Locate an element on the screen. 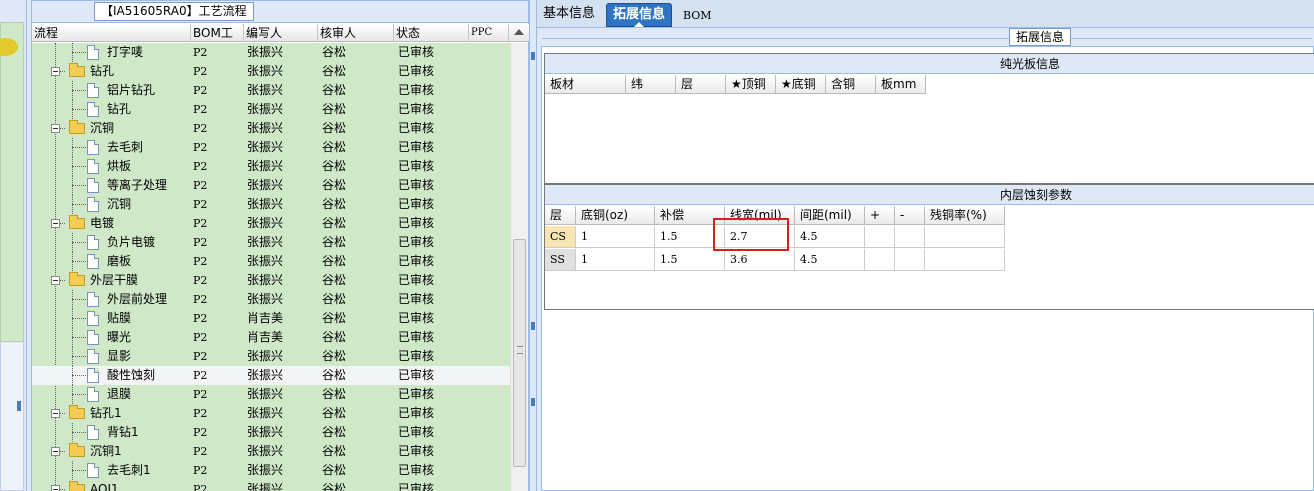  grid-header-board-thickness: 板mm is located at coordinates (901, 84).